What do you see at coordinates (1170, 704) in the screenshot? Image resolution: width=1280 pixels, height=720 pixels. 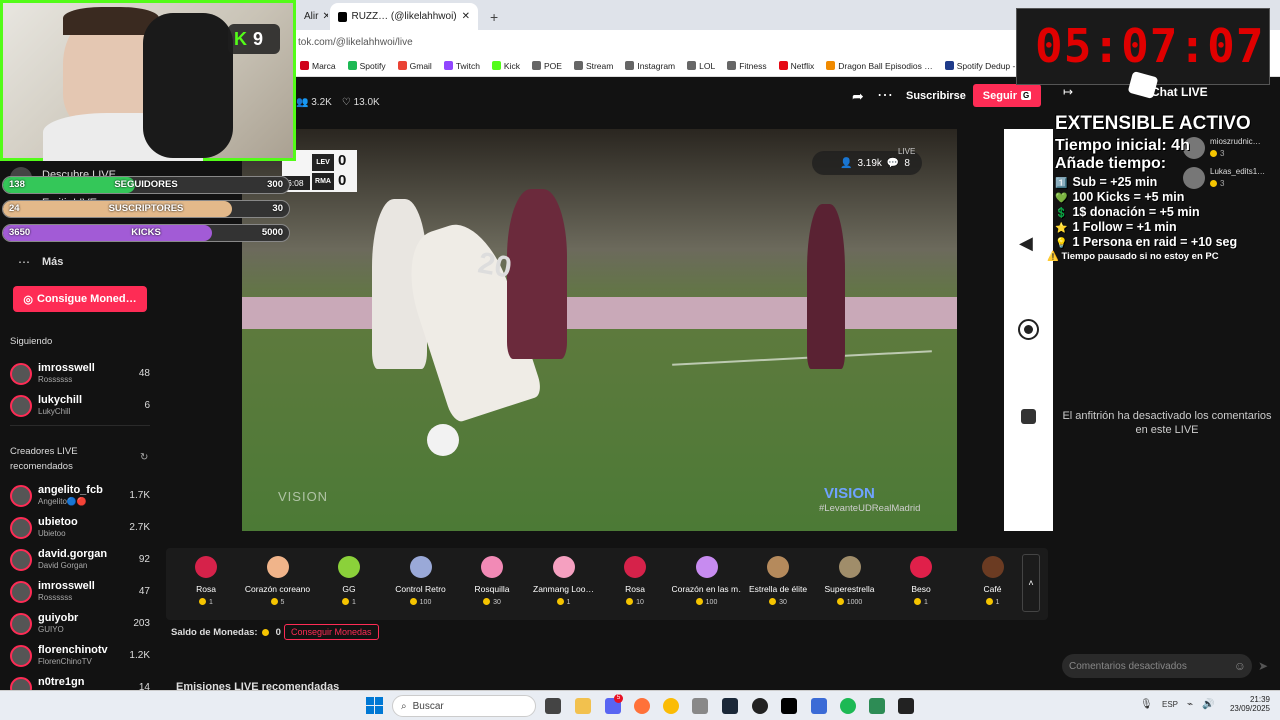 I see `language-indicator: ESP` at bounding box center [1170, 704].